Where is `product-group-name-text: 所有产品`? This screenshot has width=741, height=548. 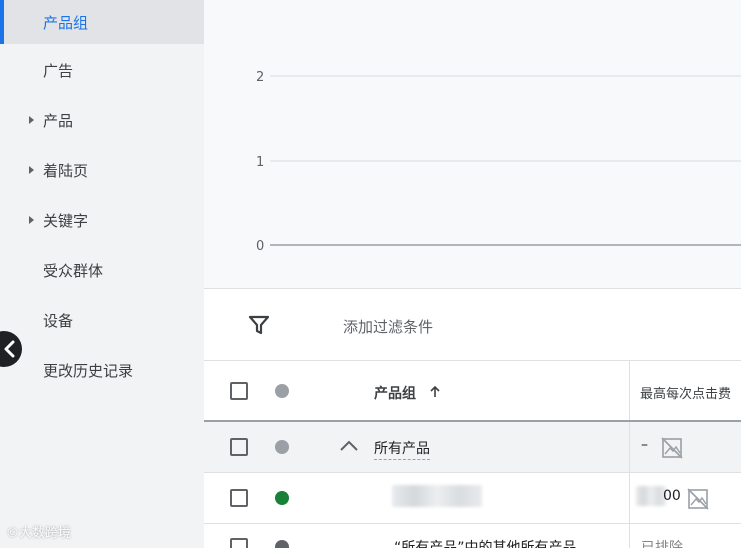
product-group-name-text: 所有产品 is located at coordinates (402, 450).